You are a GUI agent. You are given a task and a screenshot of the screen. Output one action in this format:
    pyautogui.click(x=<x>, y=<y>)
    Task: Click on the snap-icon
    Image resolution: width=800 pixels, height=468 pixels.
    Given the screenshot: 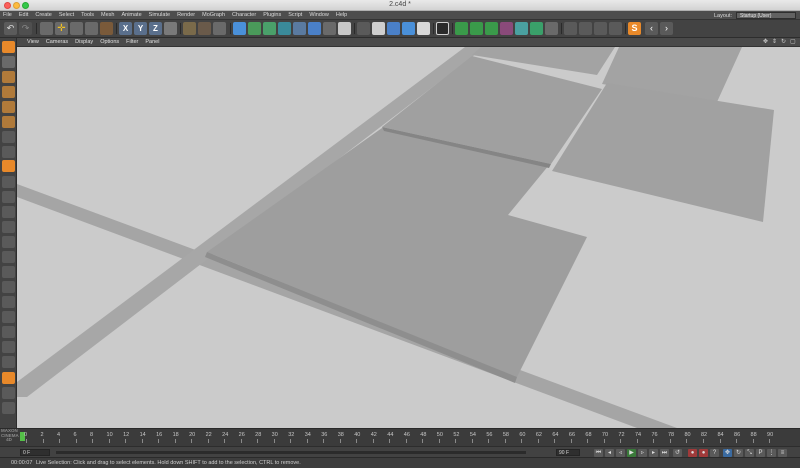 What is the action you would take?
    pyautogui.click(x=8, y=166)
    